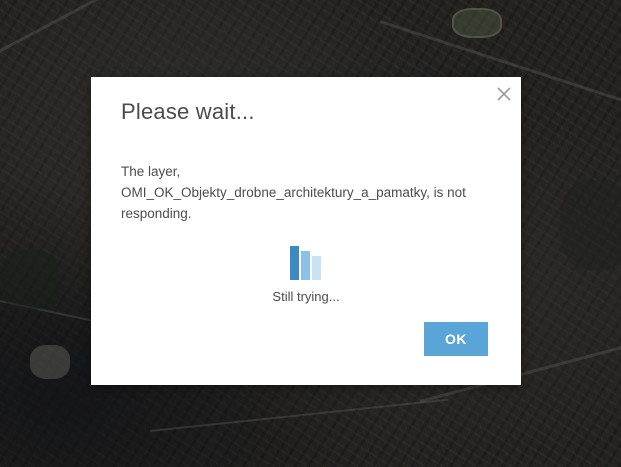 The width and height of the screenshot is (621, 467). Describe the element at coordinates (504, 94) in the screenshot. I see `close-icon` at that location.